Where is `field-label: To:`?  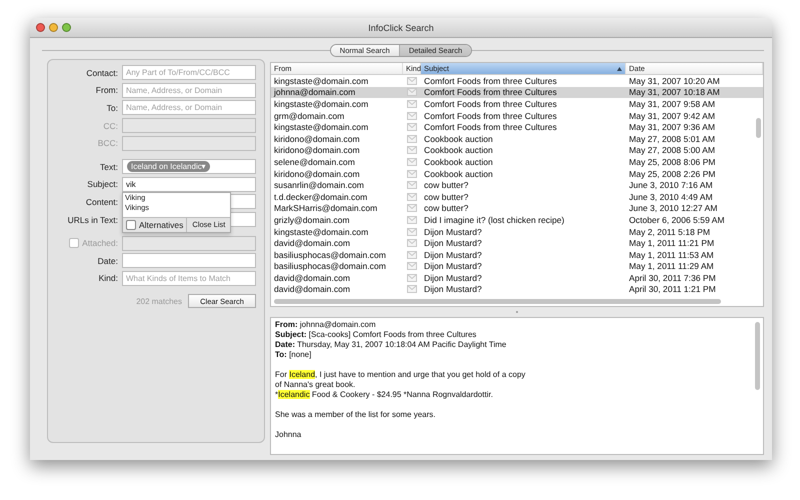
field-label: To: is located at coordinates (112, 107).